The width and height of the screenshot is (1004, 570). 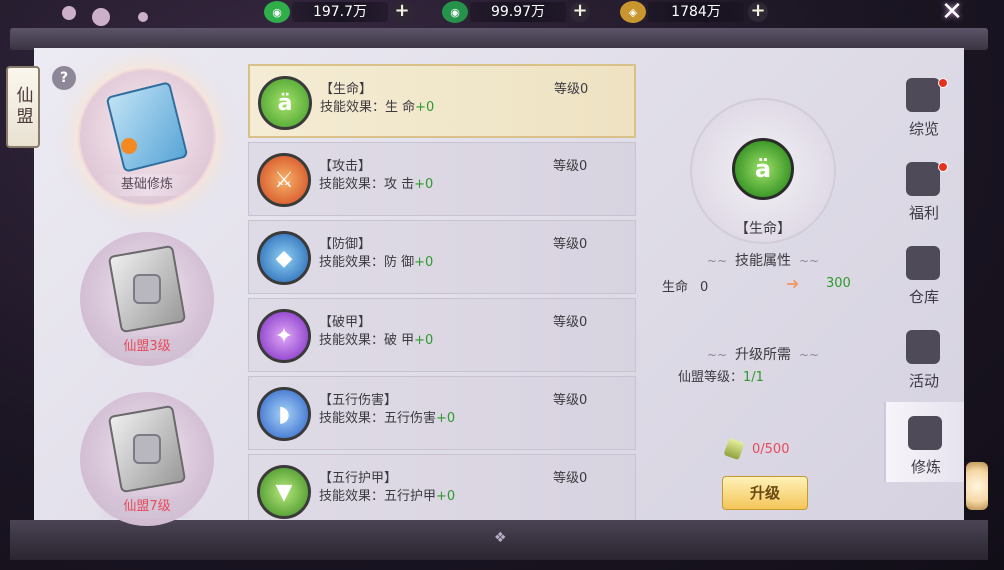 What do you see at coordinates (923, 95) in the screenshot?
I see `banner-icon` at bounding box center [923, 95].